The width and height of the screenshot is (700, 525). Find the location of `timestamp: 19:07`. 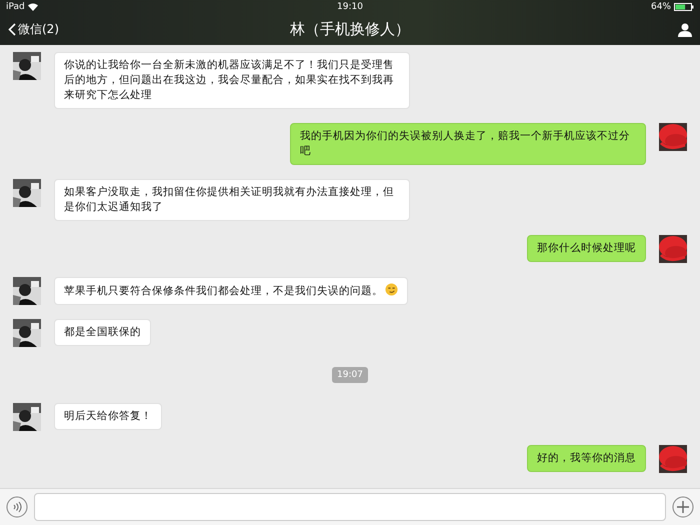

timestamp: 19:07 is located at coordinates (350, 375).